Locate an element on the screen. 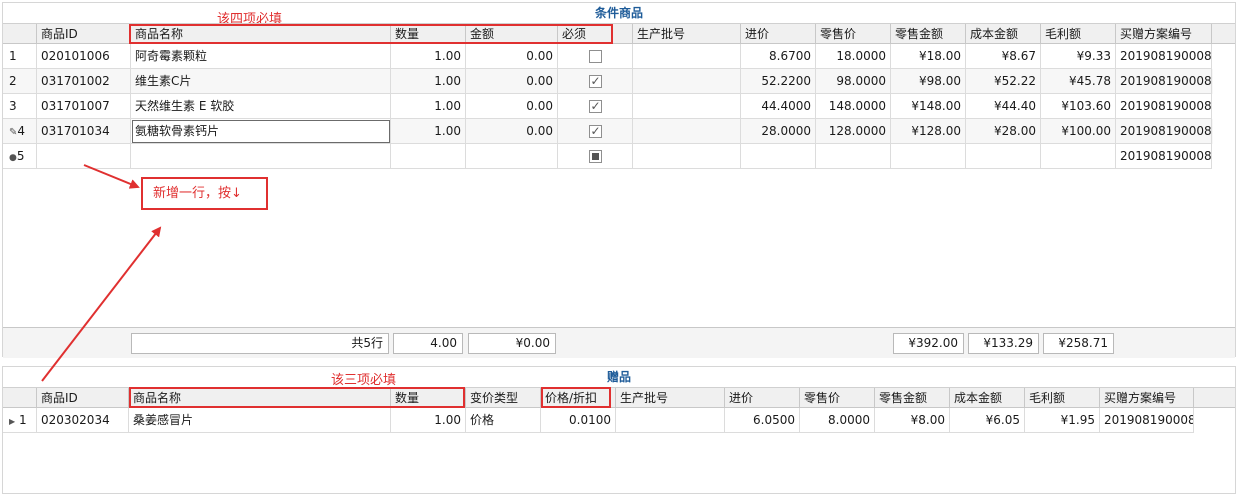 The height and width of the screenshot is (494, 1236). row-number: ✎4 is located at coordinates (20, 131).